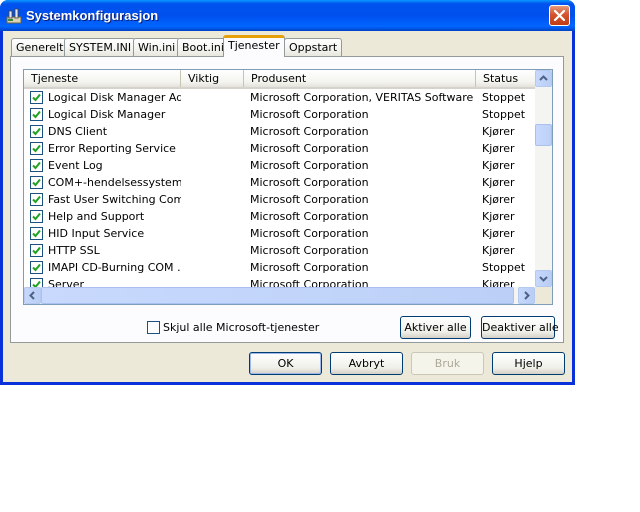 This screenshot has height=512, width=640. What do you see at coordinates (241, 327) in the screenshot?
I see `hide-ms-services-label: Skjul alle Microsoft-tjenester` at bounding box center [241, 327].